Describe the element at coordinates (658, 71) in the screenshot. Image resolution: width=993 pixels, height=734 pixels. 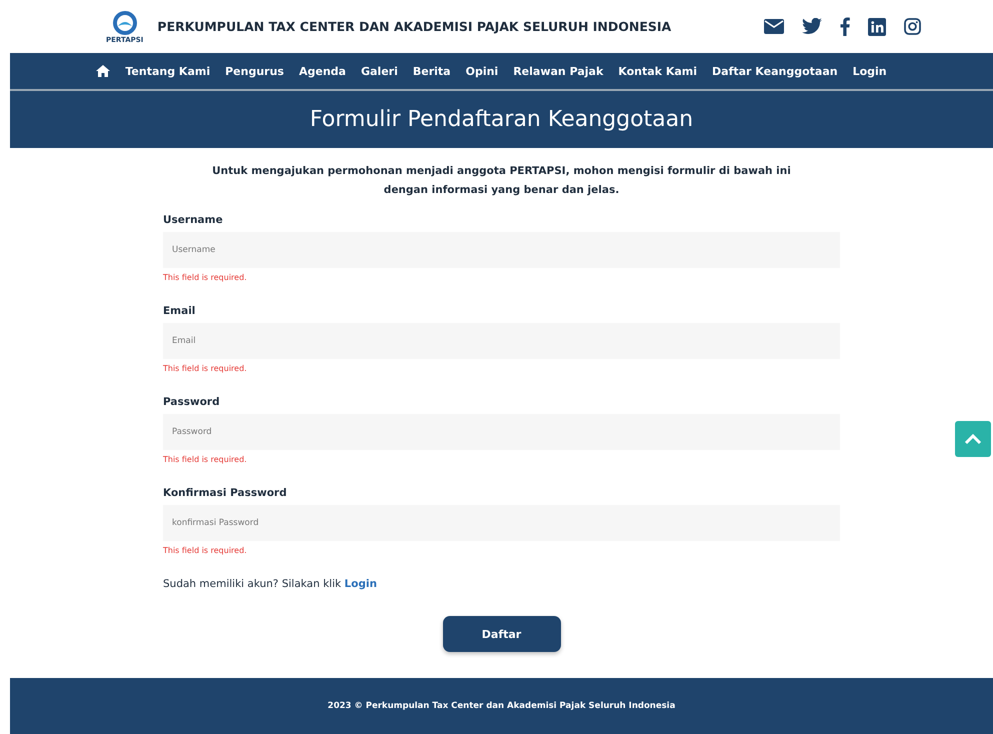
I see `nav-link: Kontak Kami` at that location.